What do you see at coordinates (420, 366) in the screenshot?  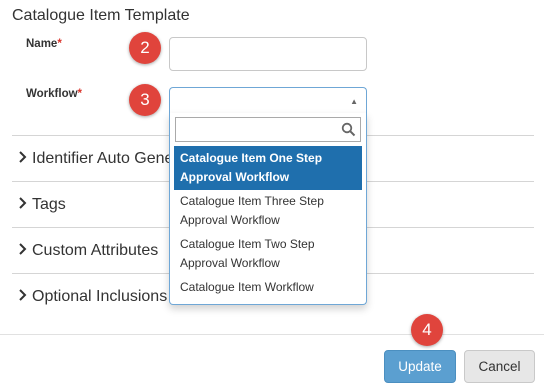 I see `update-button: Update` at bounding box center [420, 366].